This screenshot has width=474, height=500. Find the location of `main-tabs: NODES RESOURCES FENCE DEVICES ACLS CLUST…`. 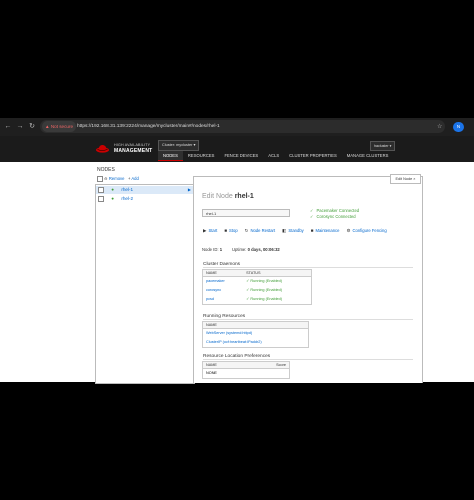

main-tabs: NODES RESOURCES FENCE DEVICES ACLS CLUST… is located at coordinates (275, 156).